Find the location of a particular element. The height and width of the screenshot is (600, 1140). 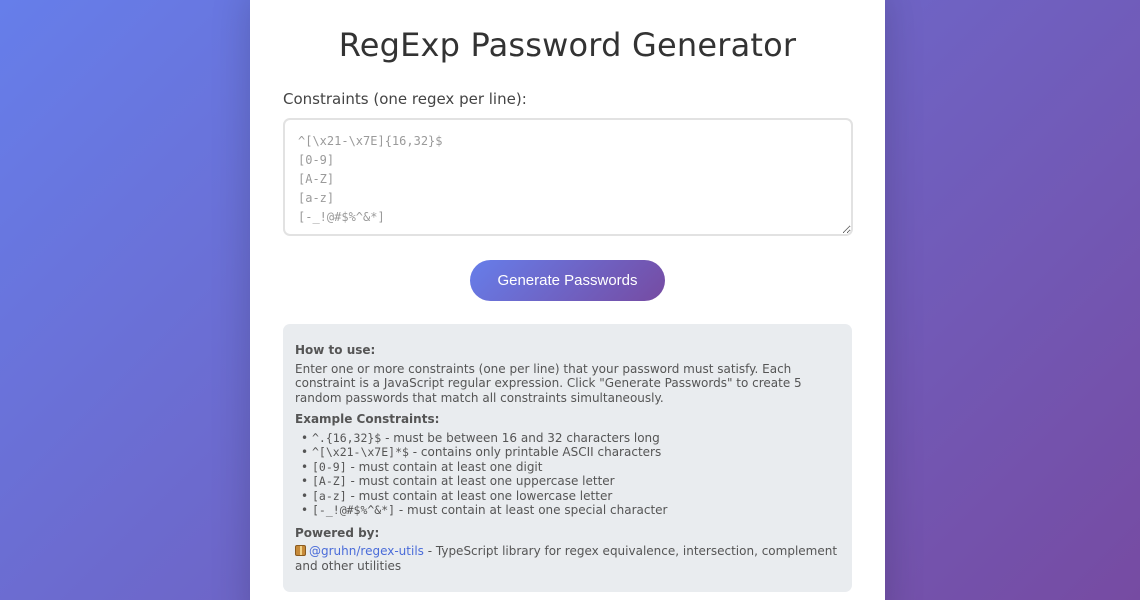

constraints-label: Constraints (one regex per line): is located at coordinates (405, 99).